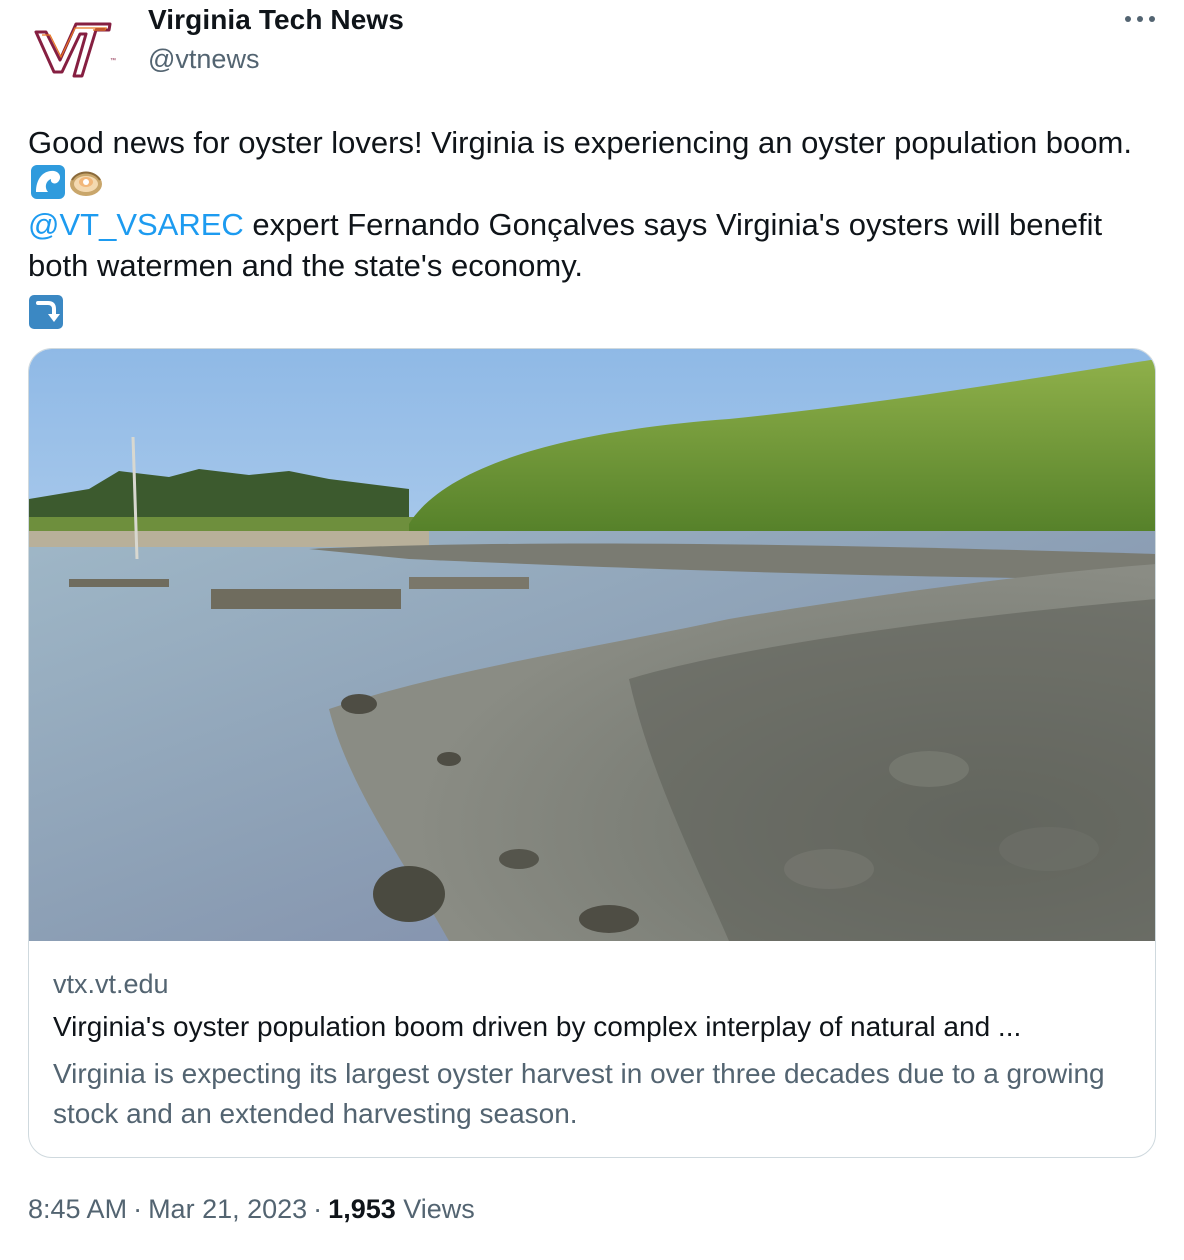 The width and height of the screenshot is (1184, 1260). I want to click on card-domain: vtx.vt.edu, so click(111, 984).